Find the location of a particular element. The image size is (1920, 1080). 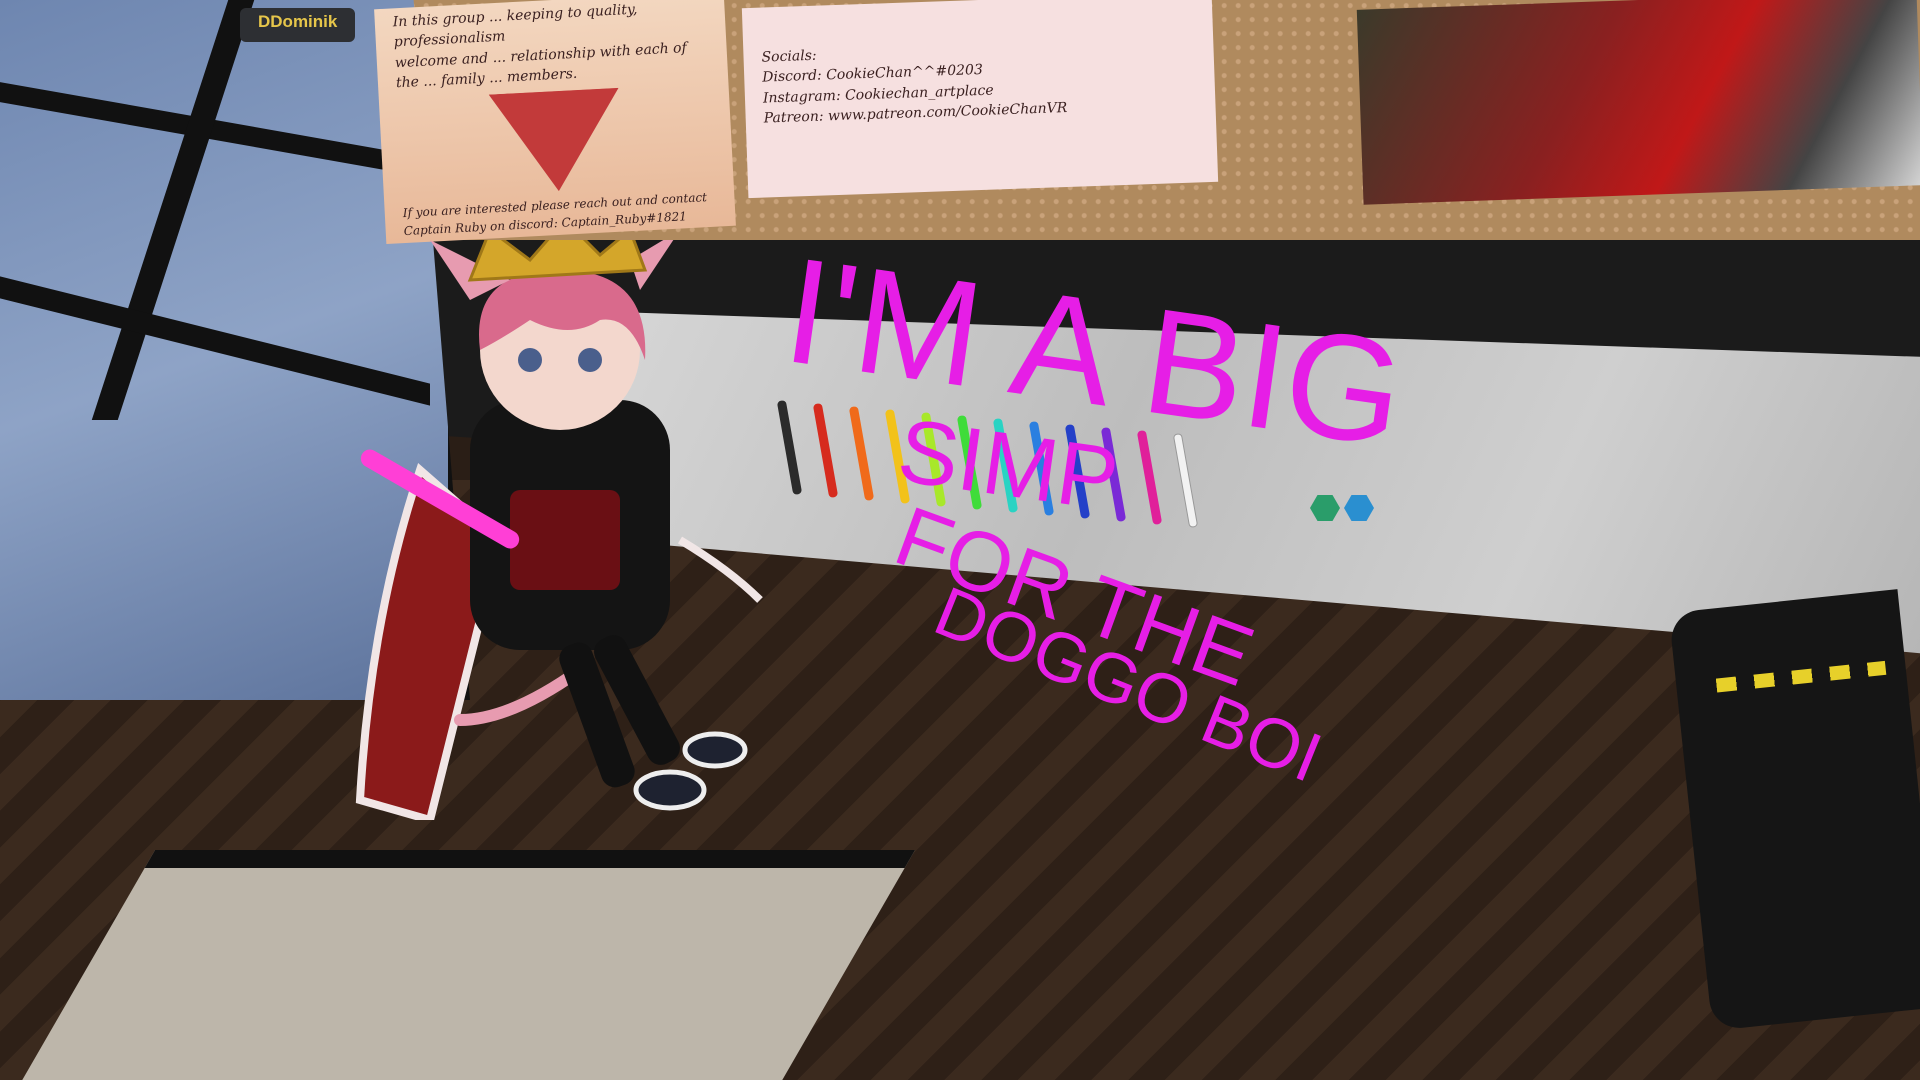

player-nameplate: DDominik is located at coordinates (298, 25).